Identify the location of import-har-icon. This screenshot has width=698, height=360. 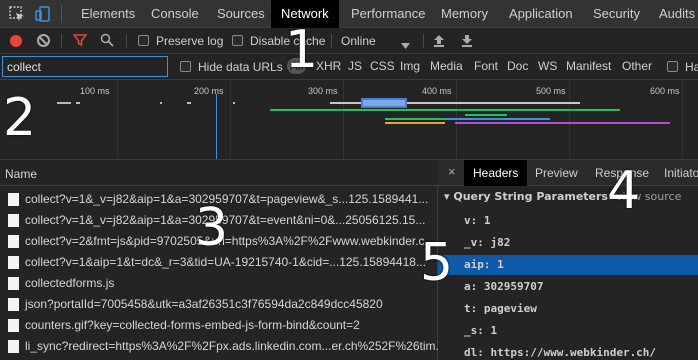
(439, 42).